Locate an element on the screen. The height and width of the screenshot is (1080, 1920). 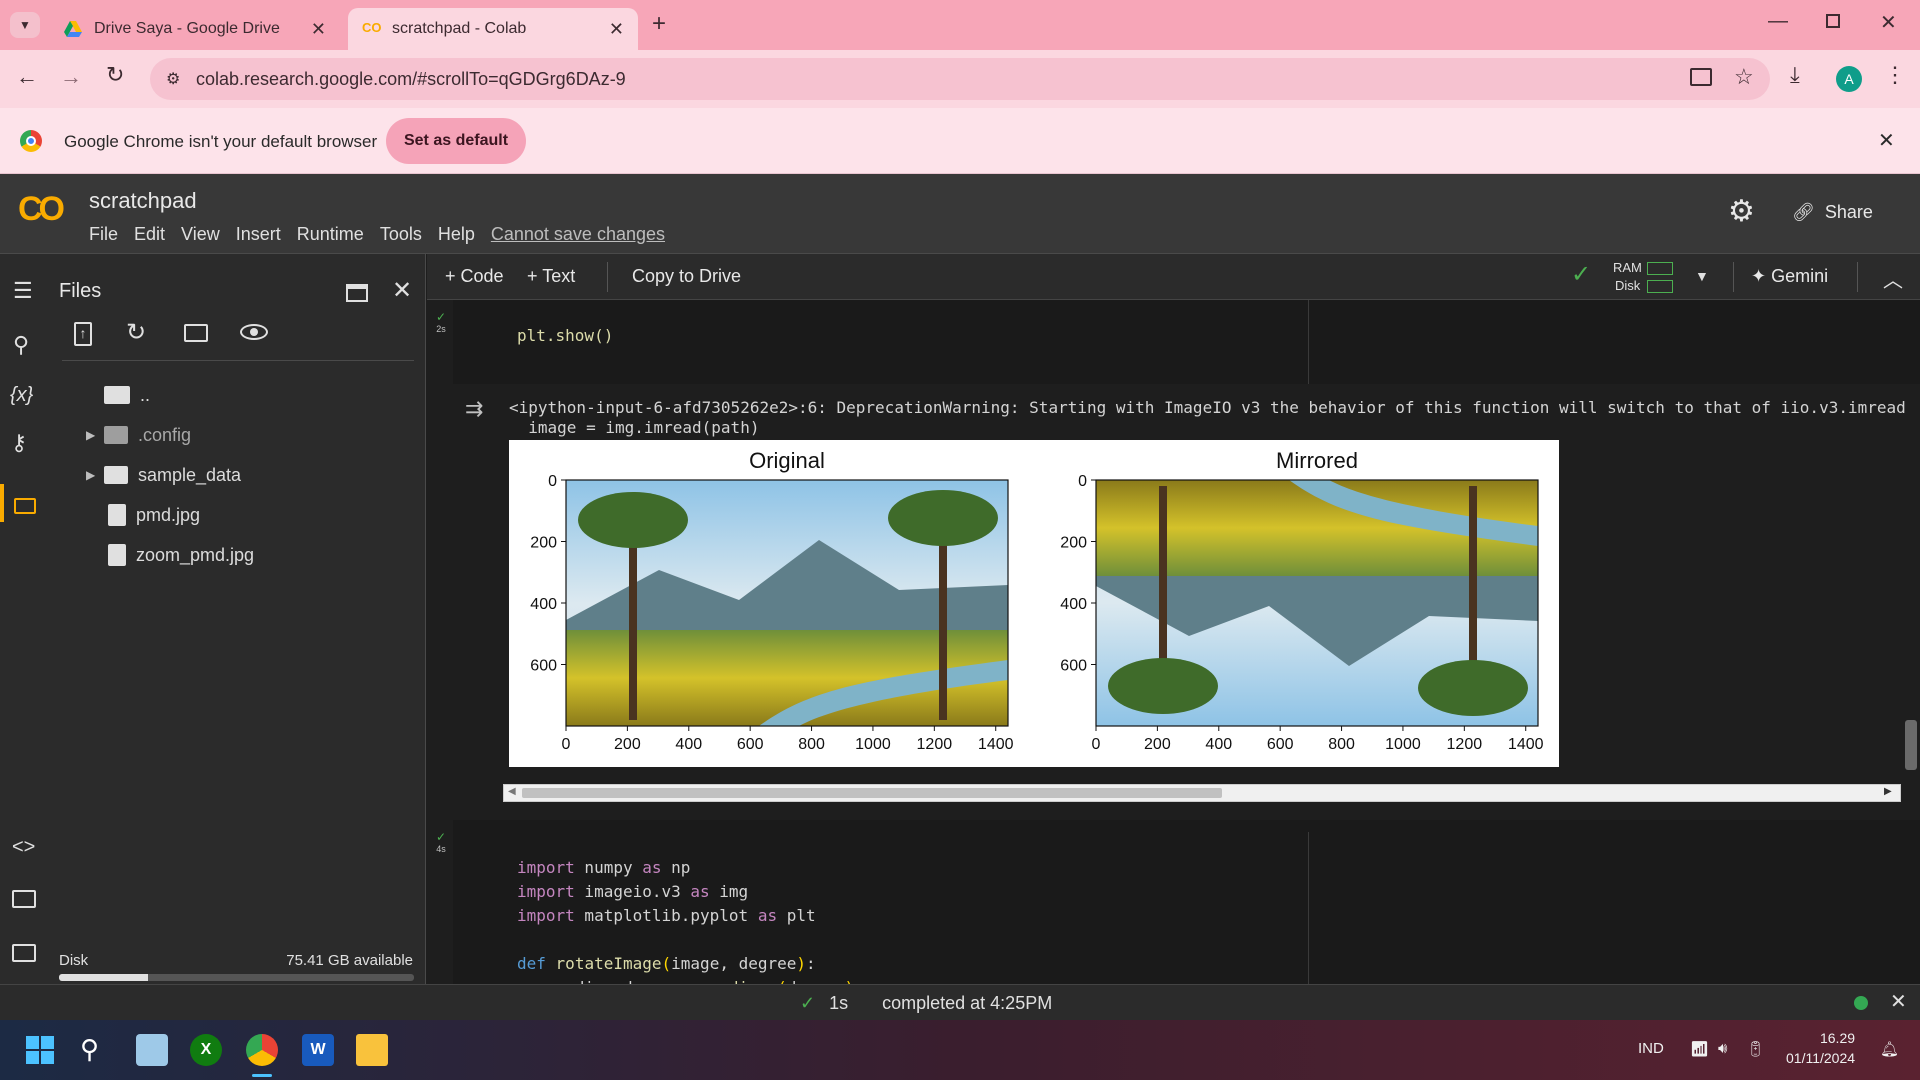
restore-icon is located at coordinates (1833, 21).